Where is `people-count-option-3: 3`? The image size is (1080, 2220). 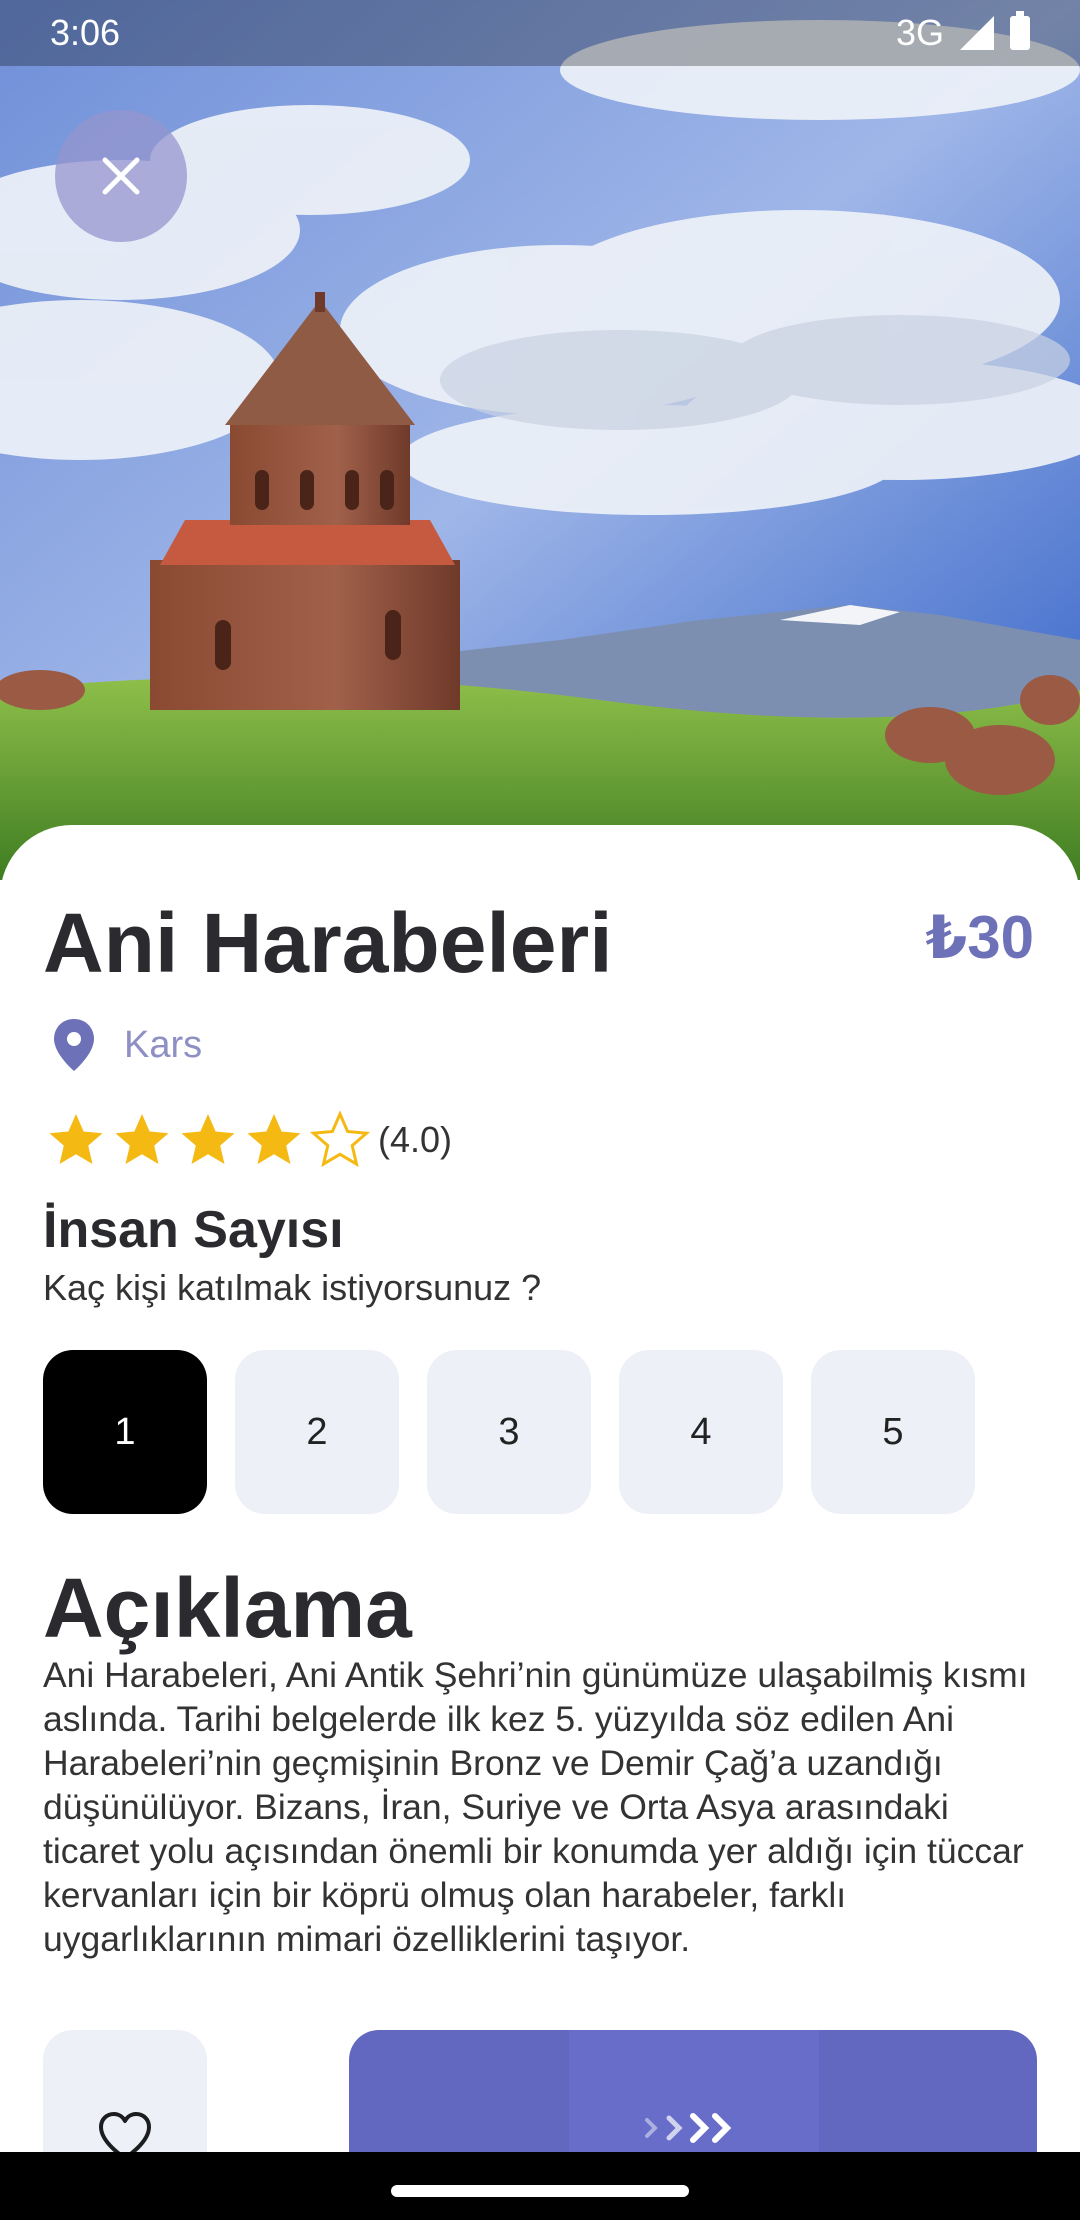 people-count-option-3: 3 is located at coordinates (509, 1432).